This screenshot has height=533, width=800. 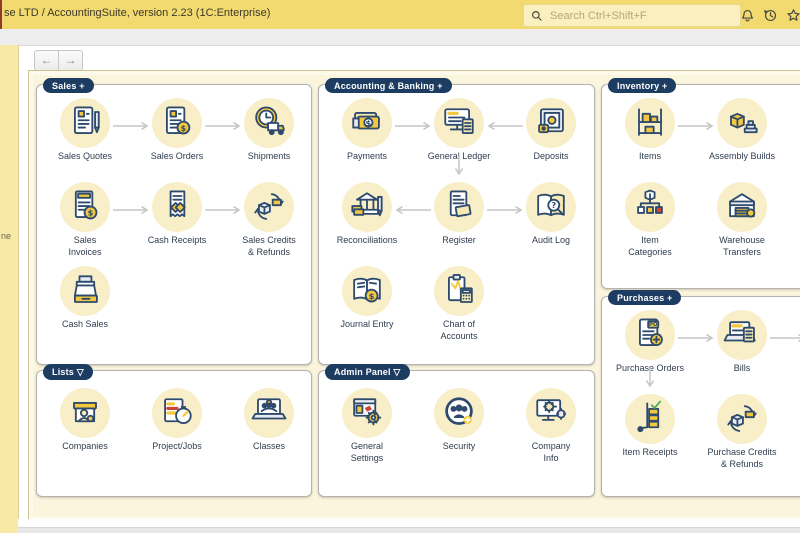 I want to click on tile-cash-sales: Cash Sales, so click(x=85, y=298).